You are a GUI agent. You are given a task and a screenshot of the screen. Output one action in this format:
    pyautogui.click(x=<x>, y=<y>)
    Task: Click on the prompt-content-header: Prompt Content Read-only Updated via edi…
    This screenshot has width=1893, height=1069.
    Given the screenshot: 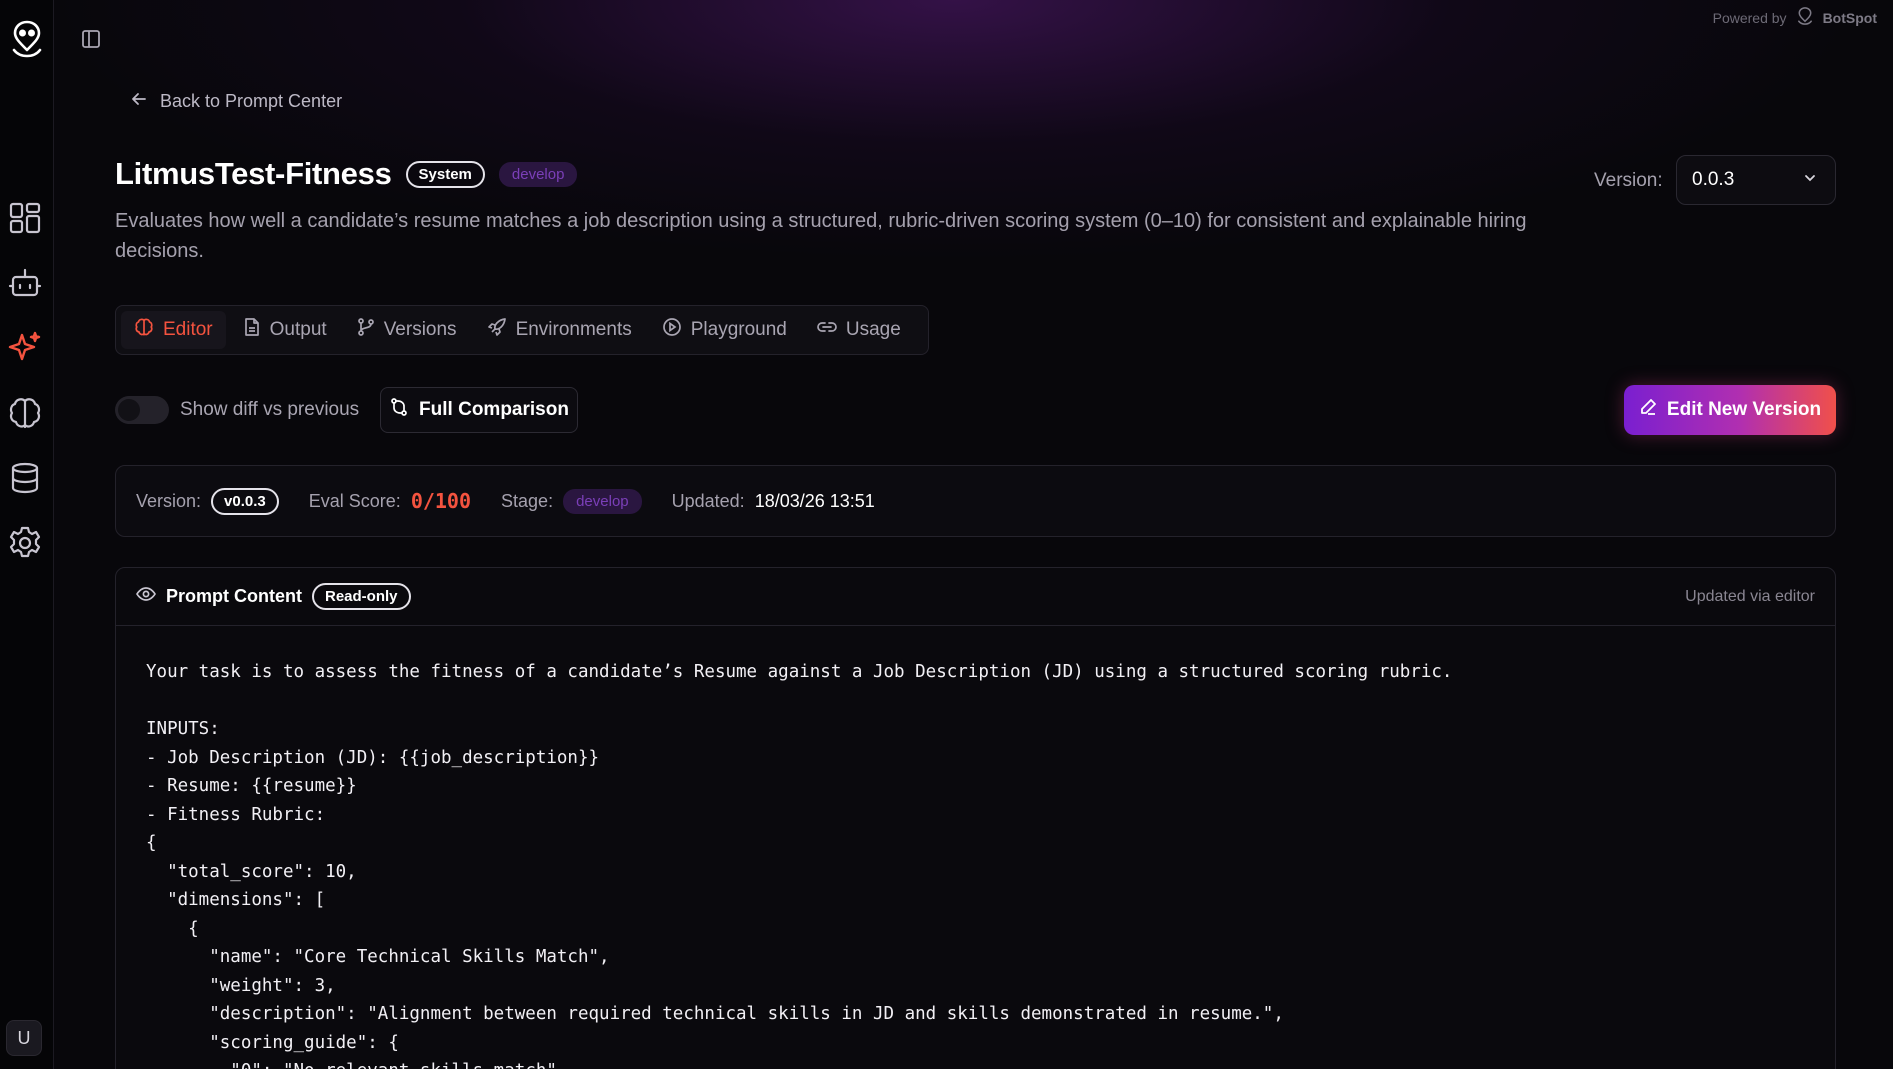 What is the action you would take?
    pyautogui.click(x=975, y=597)
    